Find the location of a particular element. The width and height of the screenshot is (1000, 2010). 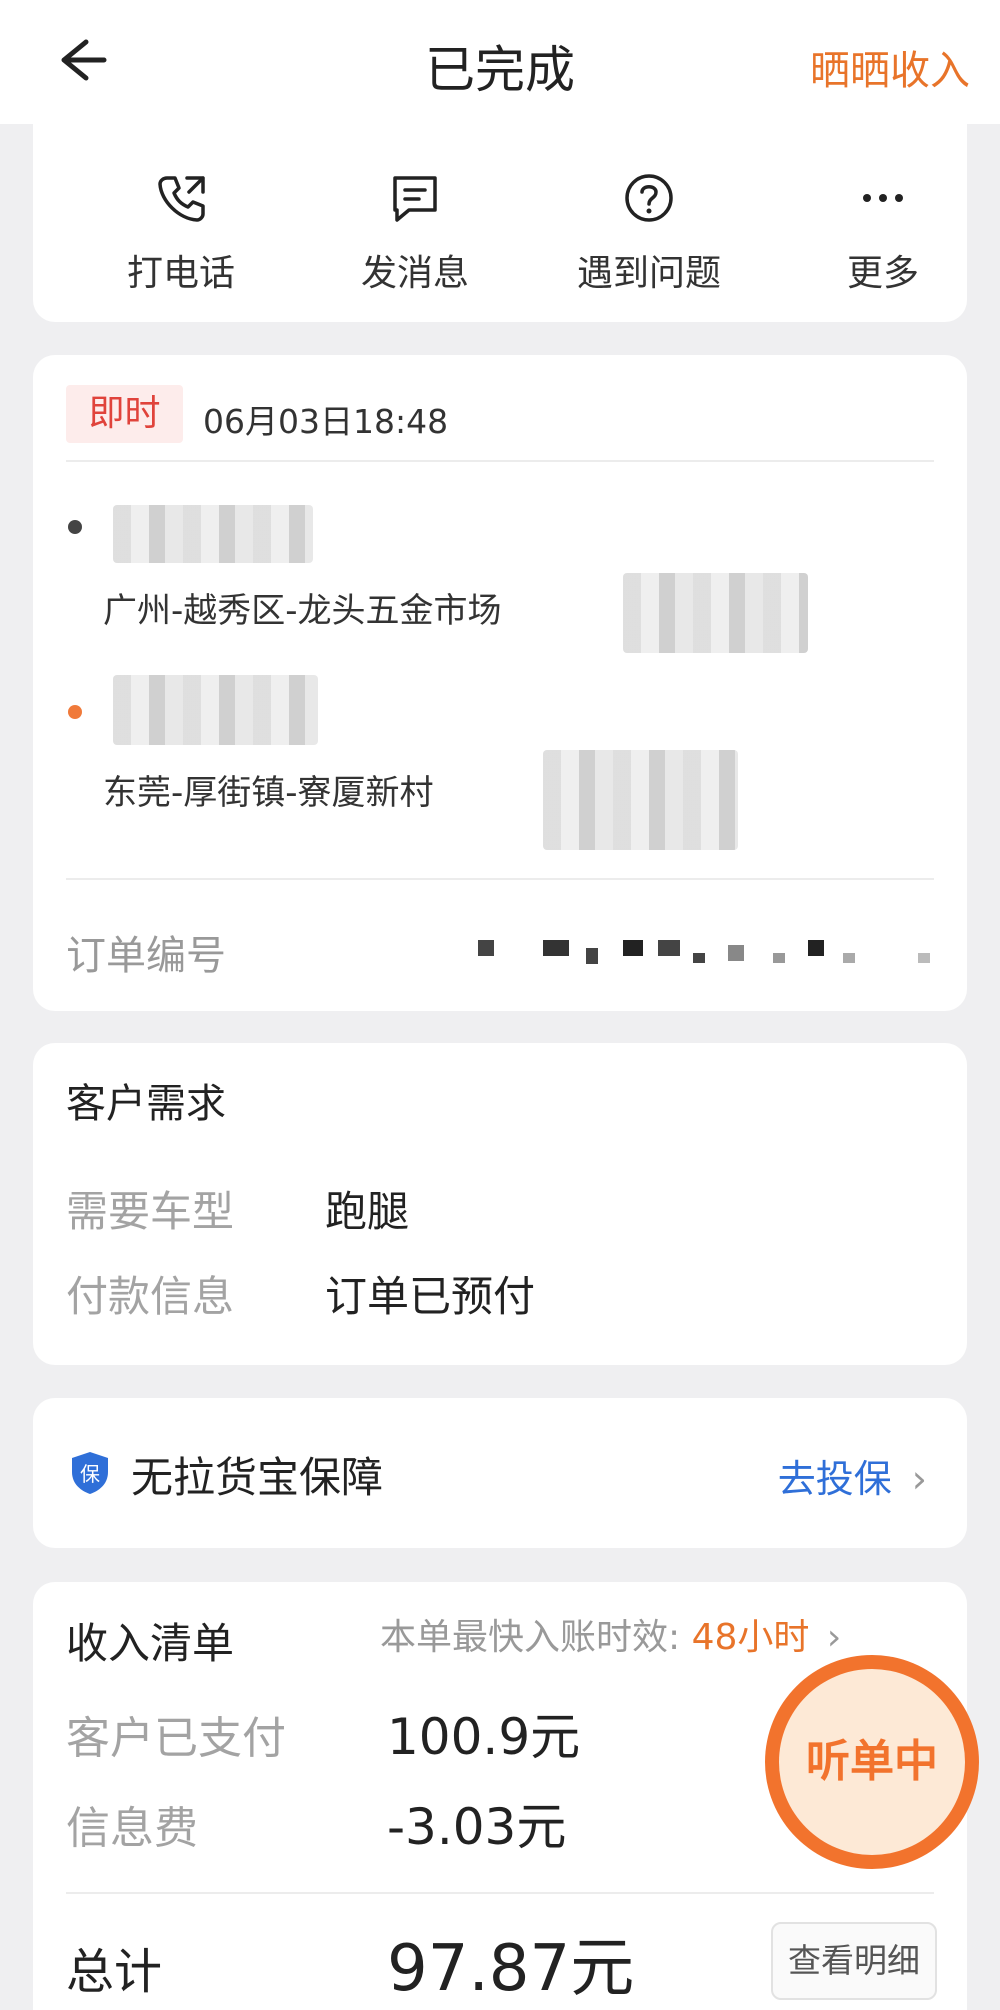

order-time: 06月03日18:48 is located at coordinates (326, 421).